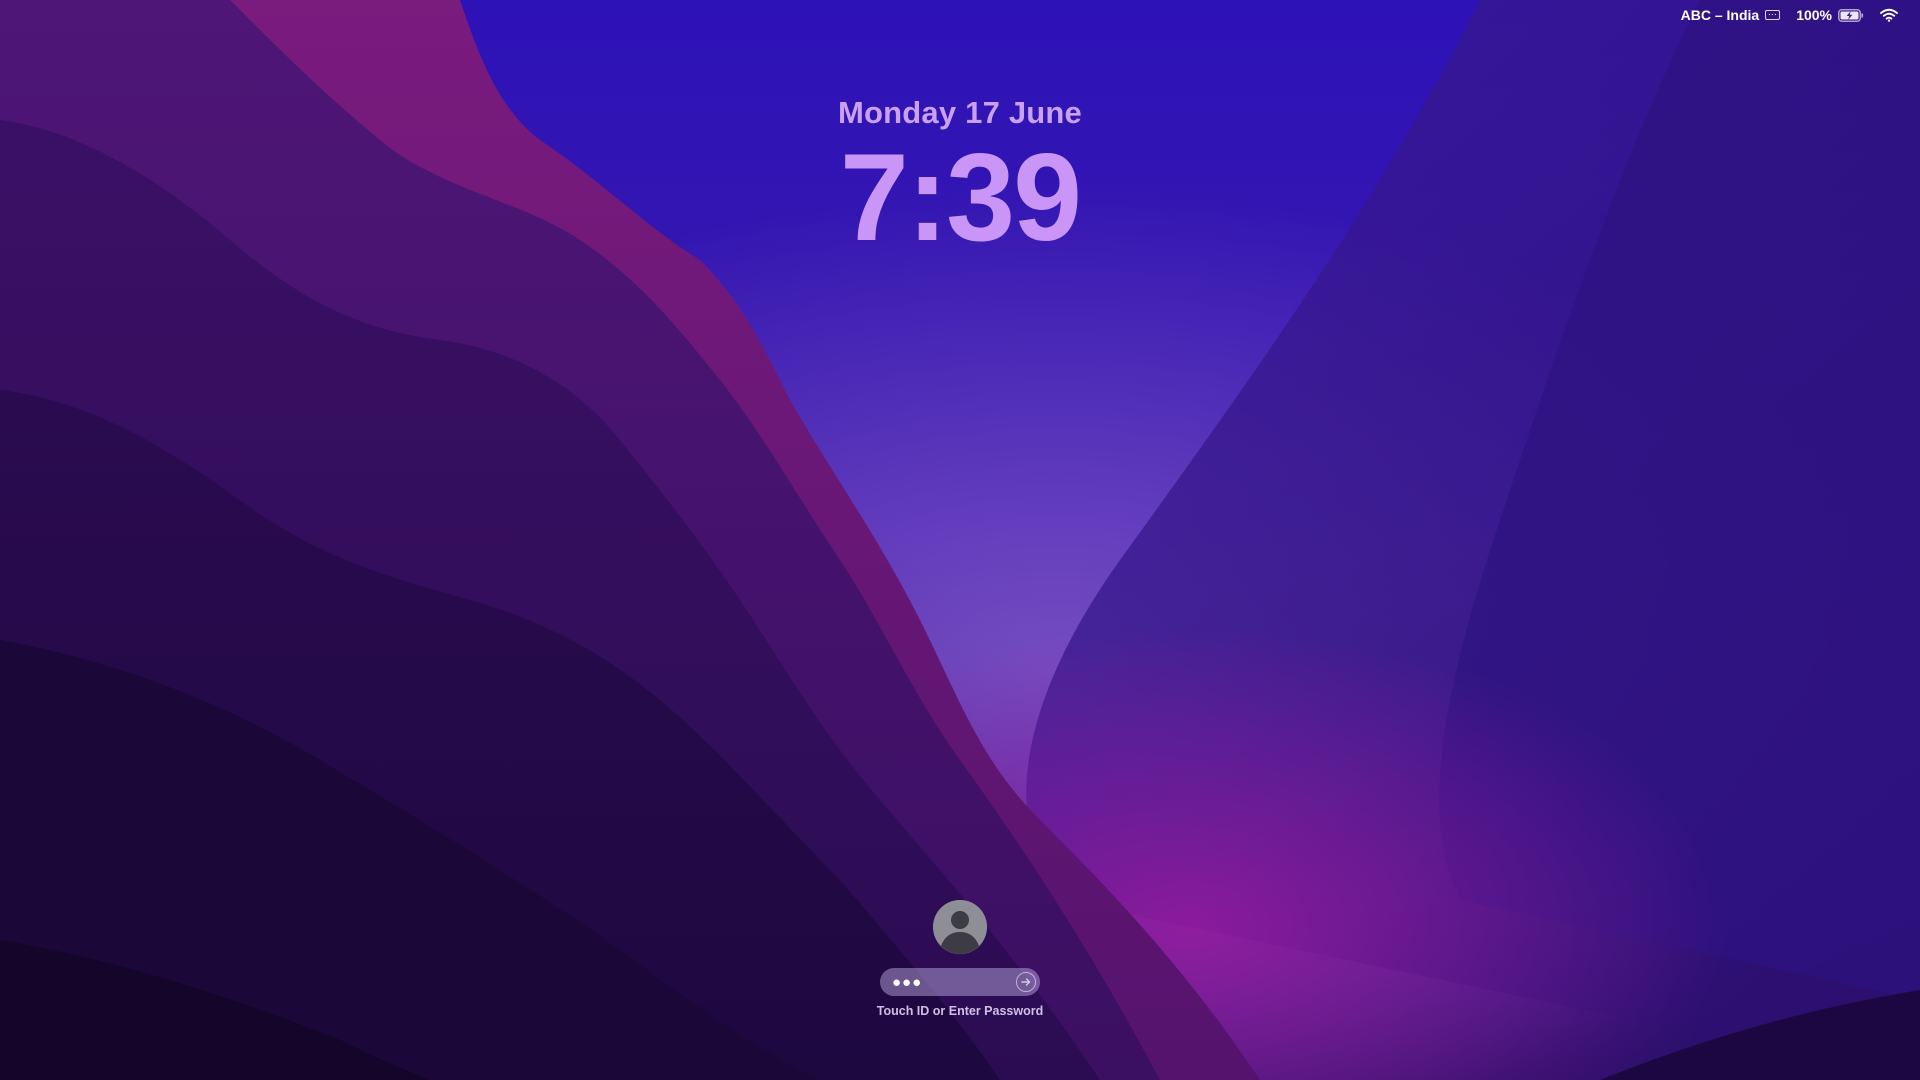 The width and height of the screenshot is (1920, 1080). I want to click on wifi-icon, so click(1889, 15).